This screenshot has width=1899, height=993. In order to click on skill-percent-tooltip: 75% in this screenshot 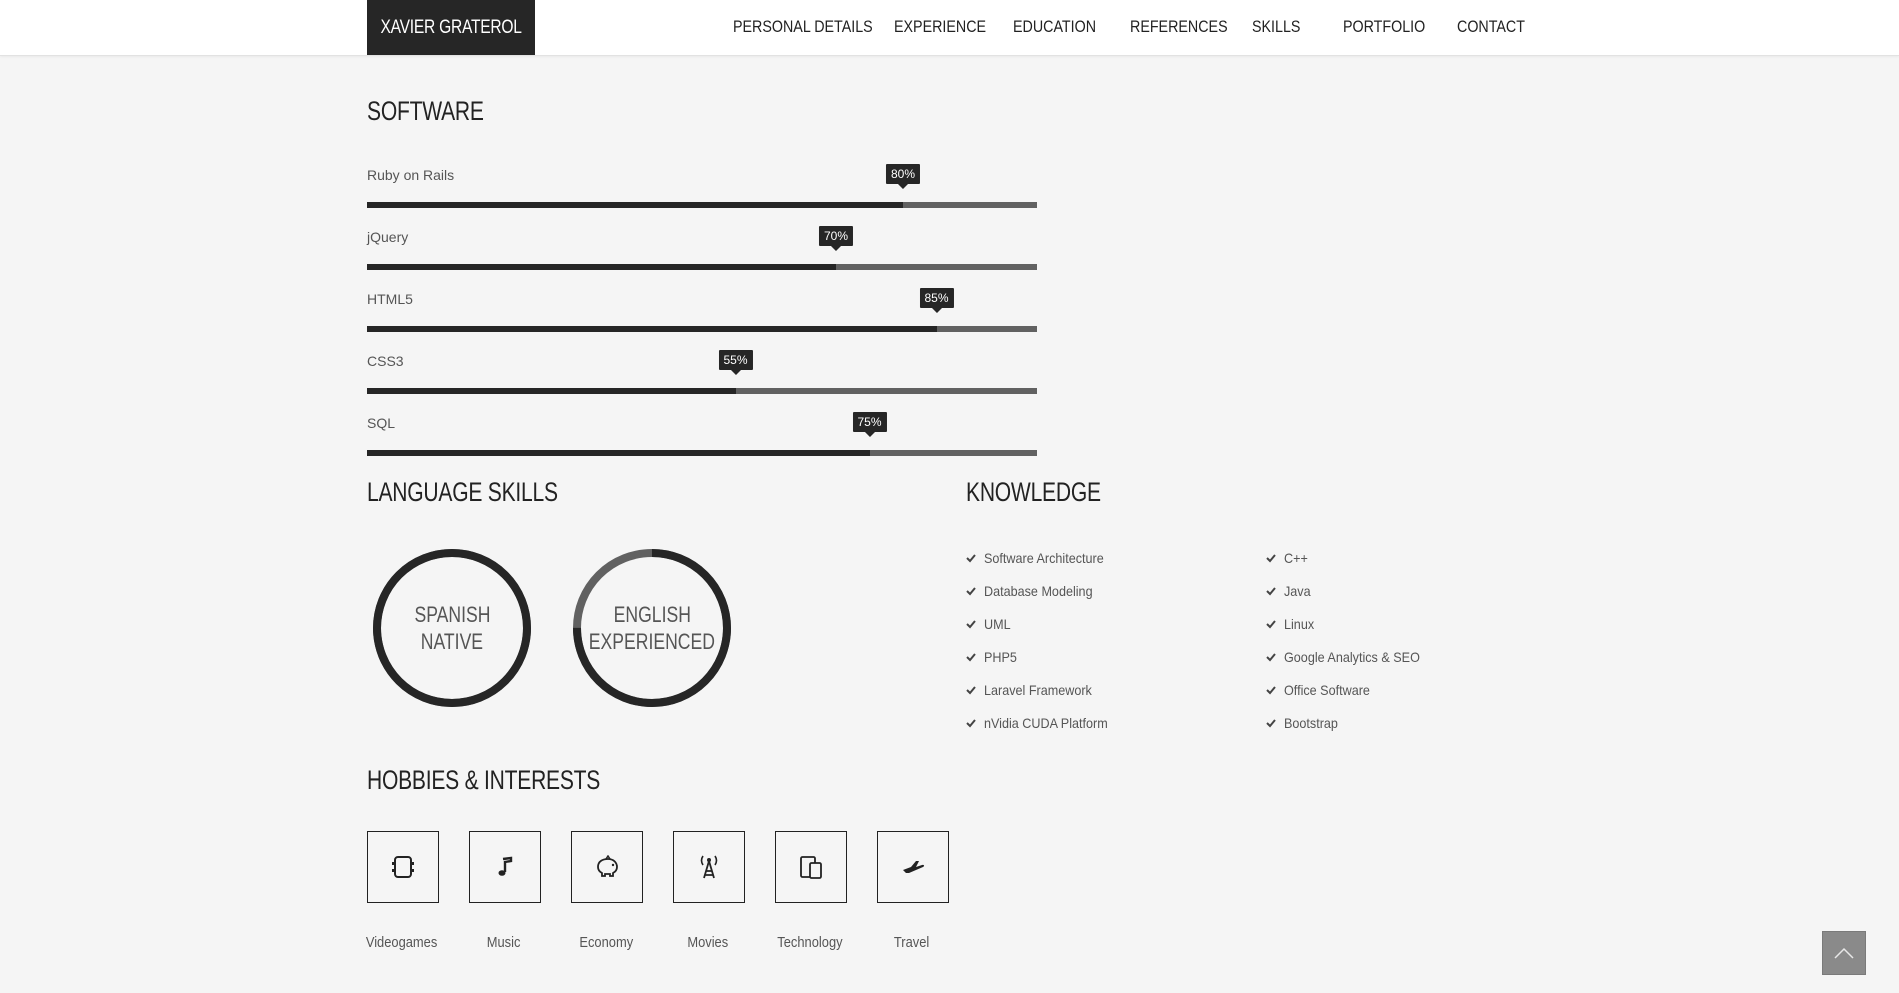, I will do `click(869, 424)`.